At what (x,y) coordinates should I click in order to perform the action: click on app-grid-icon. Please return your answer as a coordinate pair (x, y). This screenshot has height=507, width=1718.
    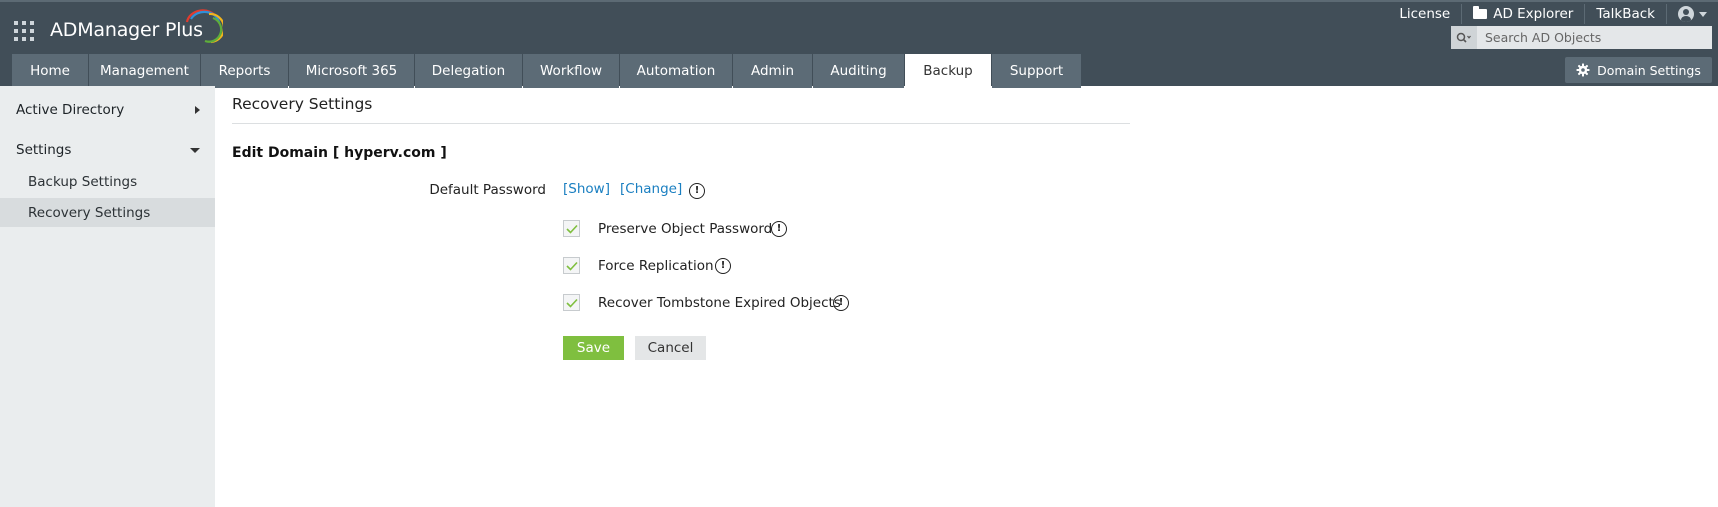
    Looking at the image, I should click on (24, 31).